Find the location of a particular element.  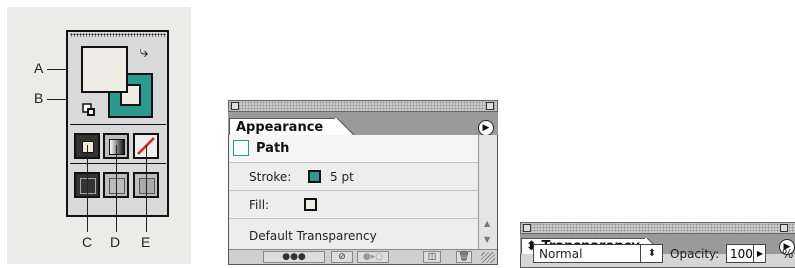

object-thumbnail is located at coordinates (241, 148).